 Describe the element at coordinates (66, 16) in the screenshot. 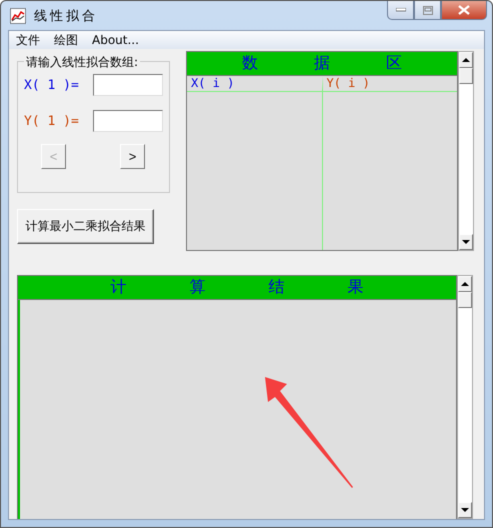

I see `window-title: 线性拟合` at that location.